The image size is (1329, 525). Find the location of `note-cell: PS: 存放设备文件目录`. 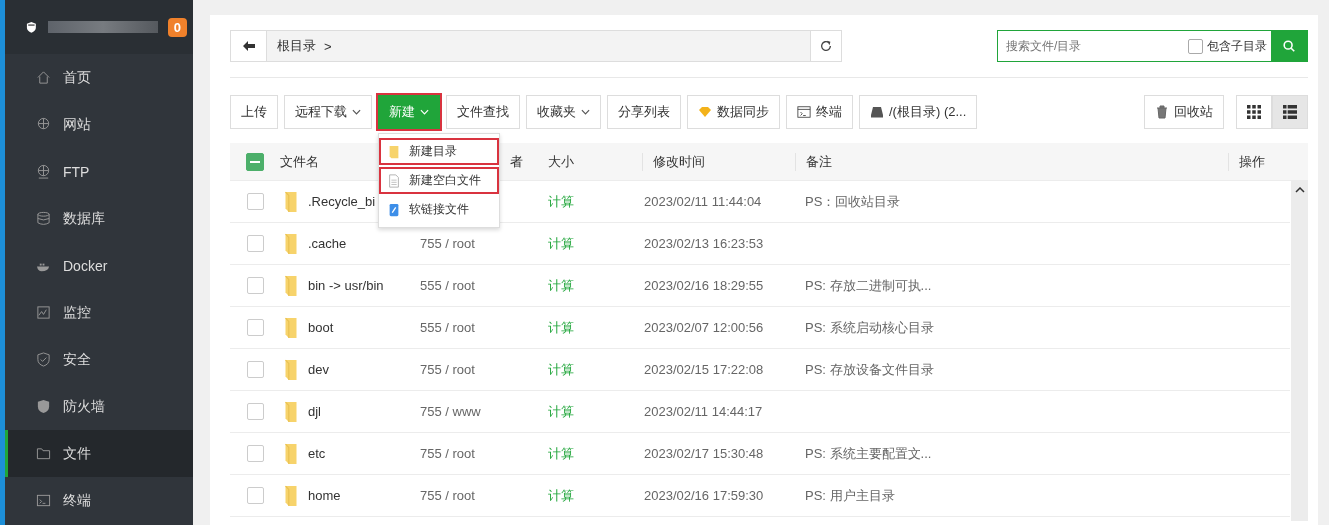

note-cell: PS: 存放设备文件目录 is located at coordinates (869, 369).